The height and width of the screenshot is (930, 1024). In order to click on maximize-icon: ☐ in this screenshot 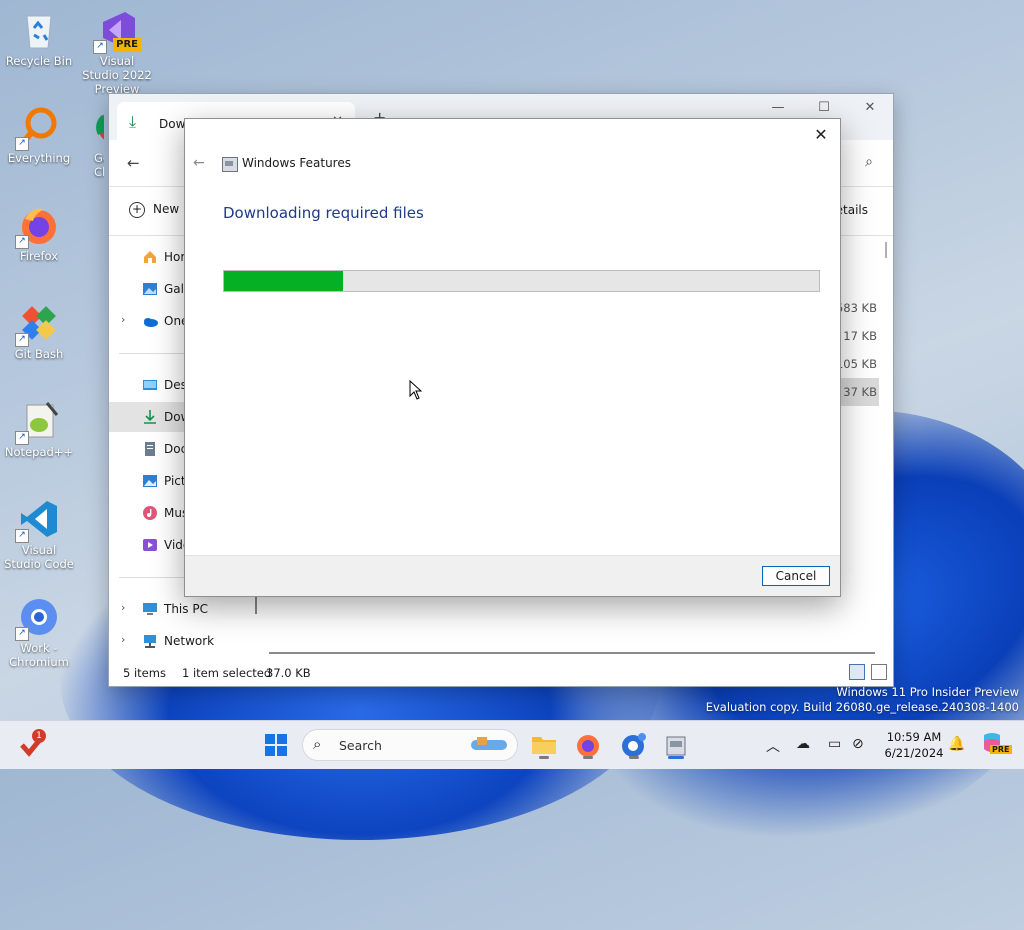, I will do `click(824, 107)`.